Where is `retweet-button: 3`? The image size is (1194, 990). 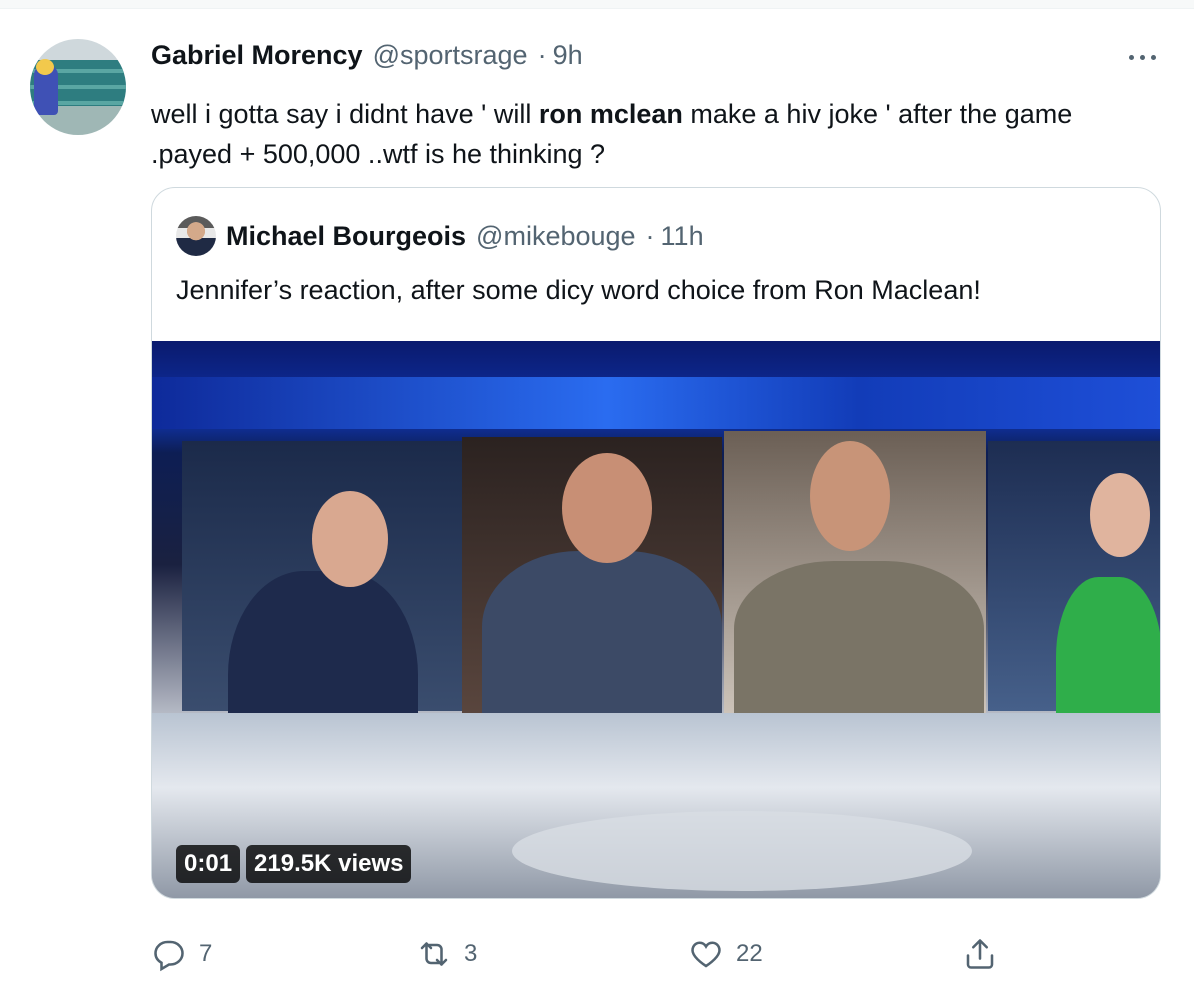
retweet-button: 3 is located at coordinates (446, 954).